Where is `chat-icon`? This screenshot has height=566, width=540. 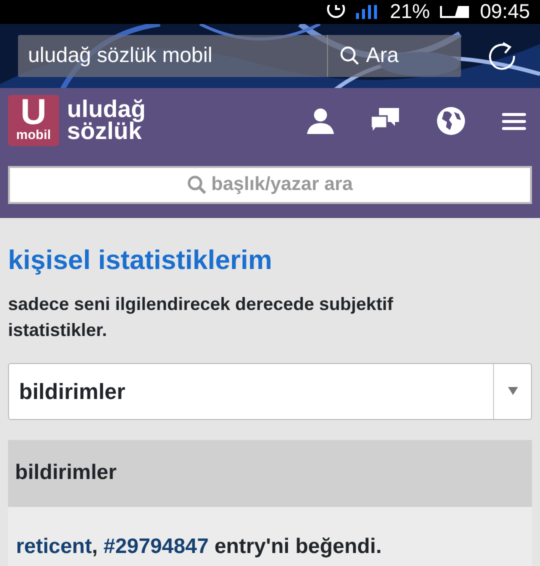 chat-icon is located at coordinates (385, 120).